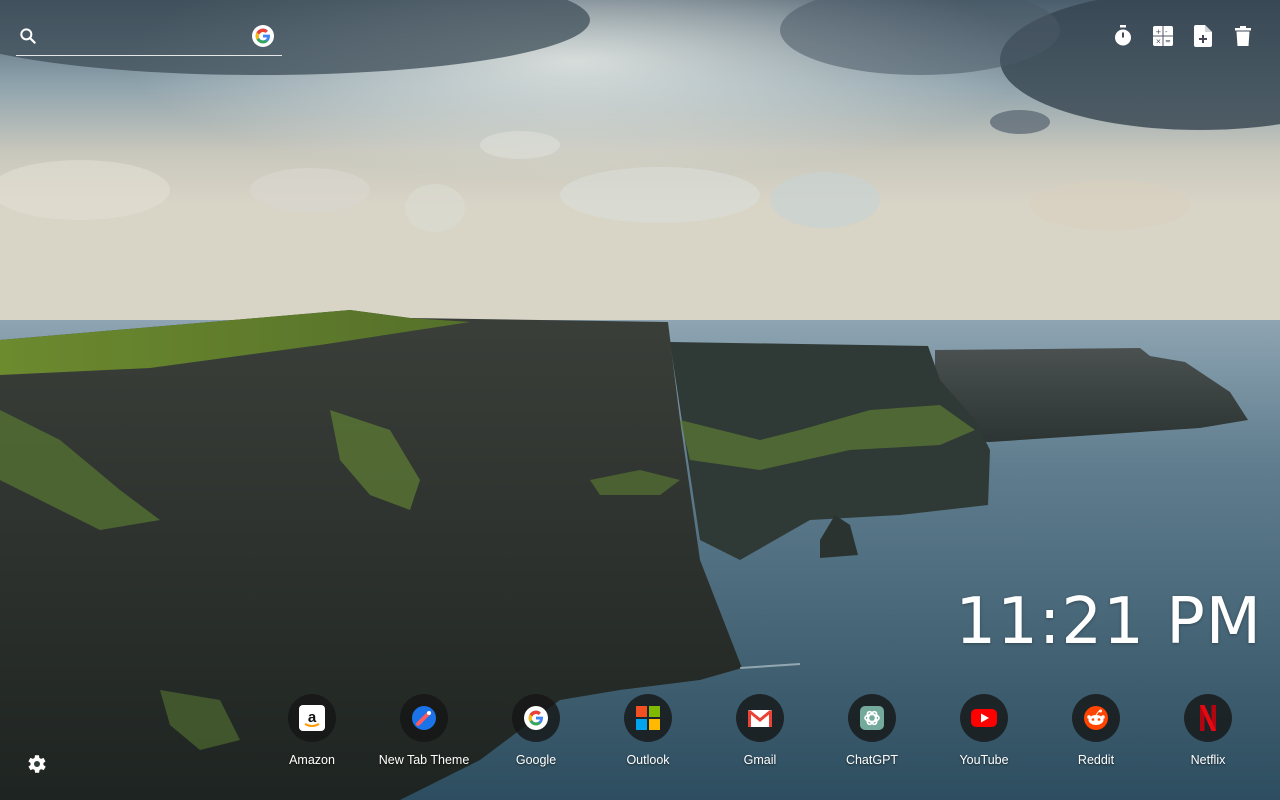 This screenshot has width=1280, height=800. I want to click on clock-time: 11:21 PM, so click(1108, 622).